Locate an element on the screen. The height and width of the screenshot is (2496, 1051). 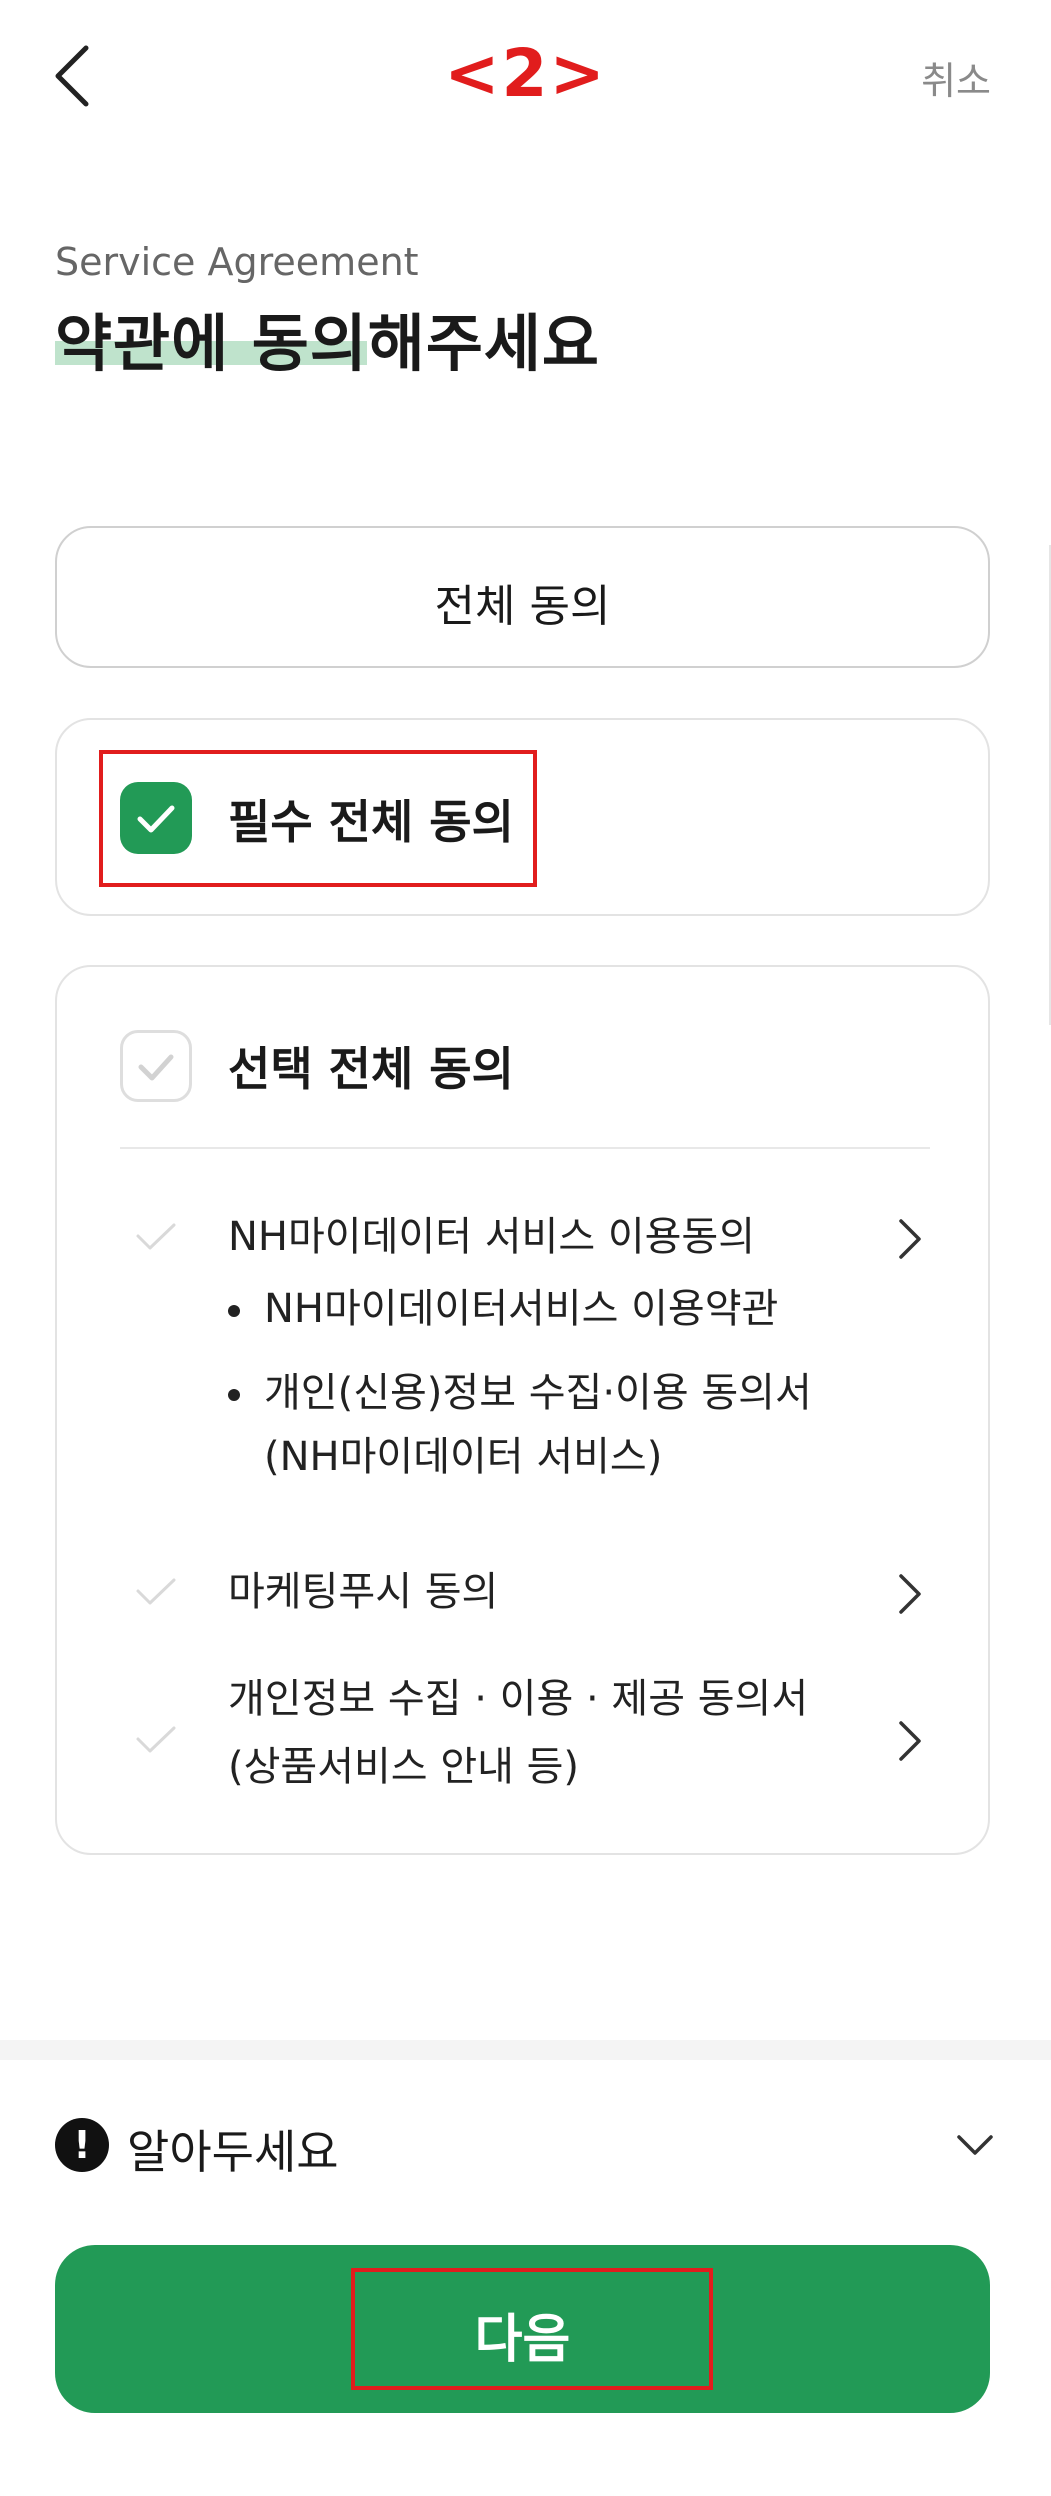
section-separator is located at coordinates (525, 2050).